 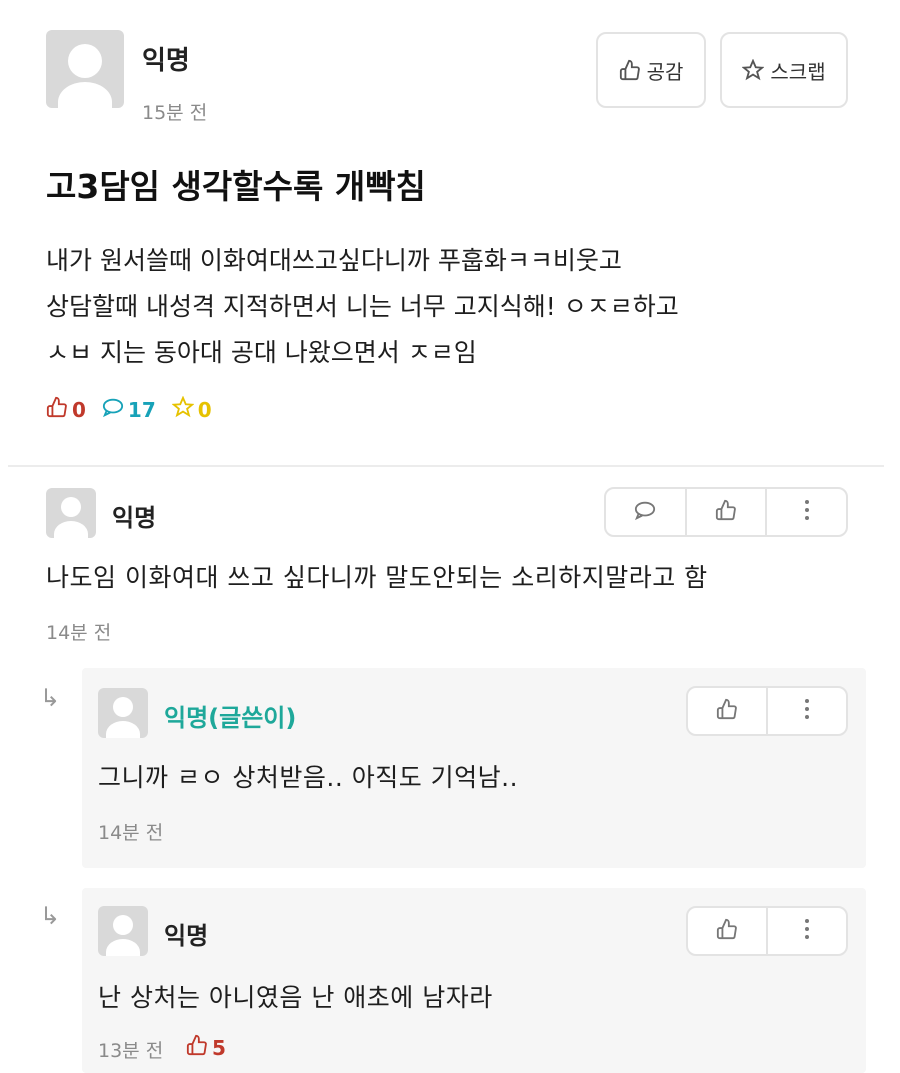 I want to click on post-body-line: 상담할때 내성격 지적하면서 니는 너무 고지식해! ㅇㅈㄹ하고, so click(x=362, y=306).